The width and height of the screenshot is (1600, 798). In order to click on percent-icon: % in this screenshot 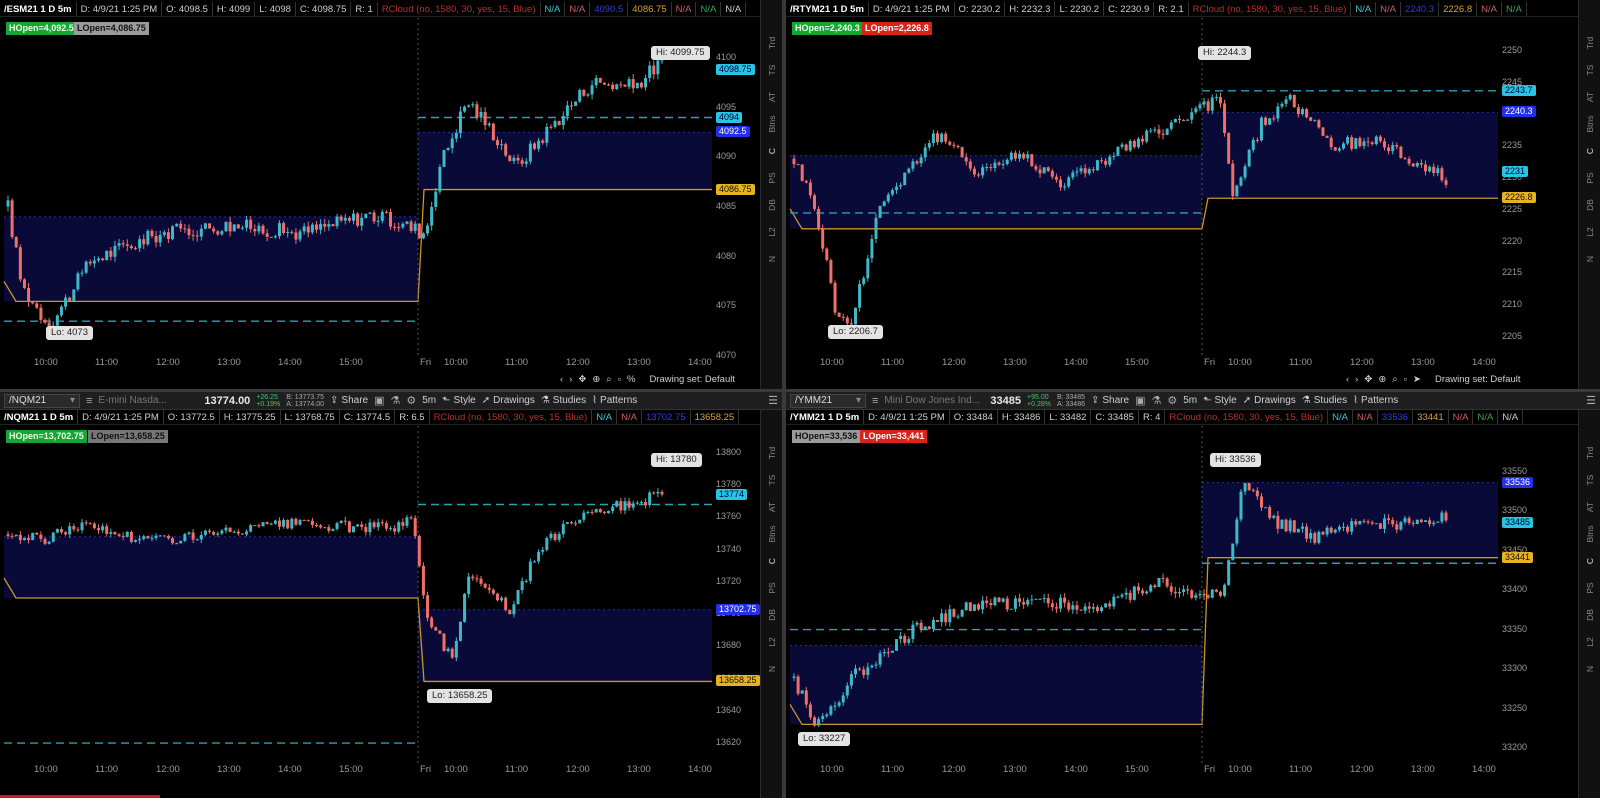, I will do `click(631, 379)`.